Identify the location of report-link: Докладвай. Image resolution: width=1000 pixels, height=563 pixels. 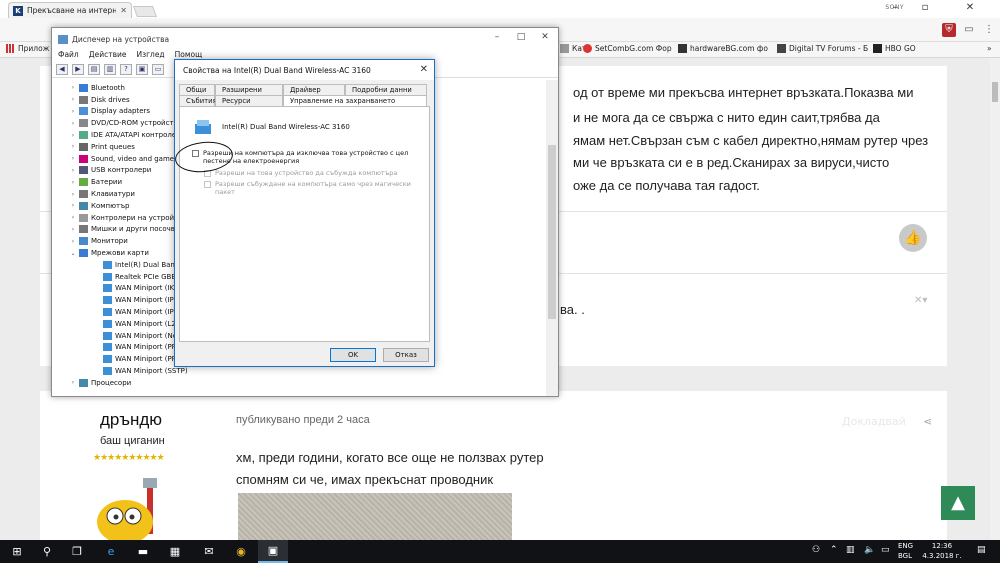
(874, 421).